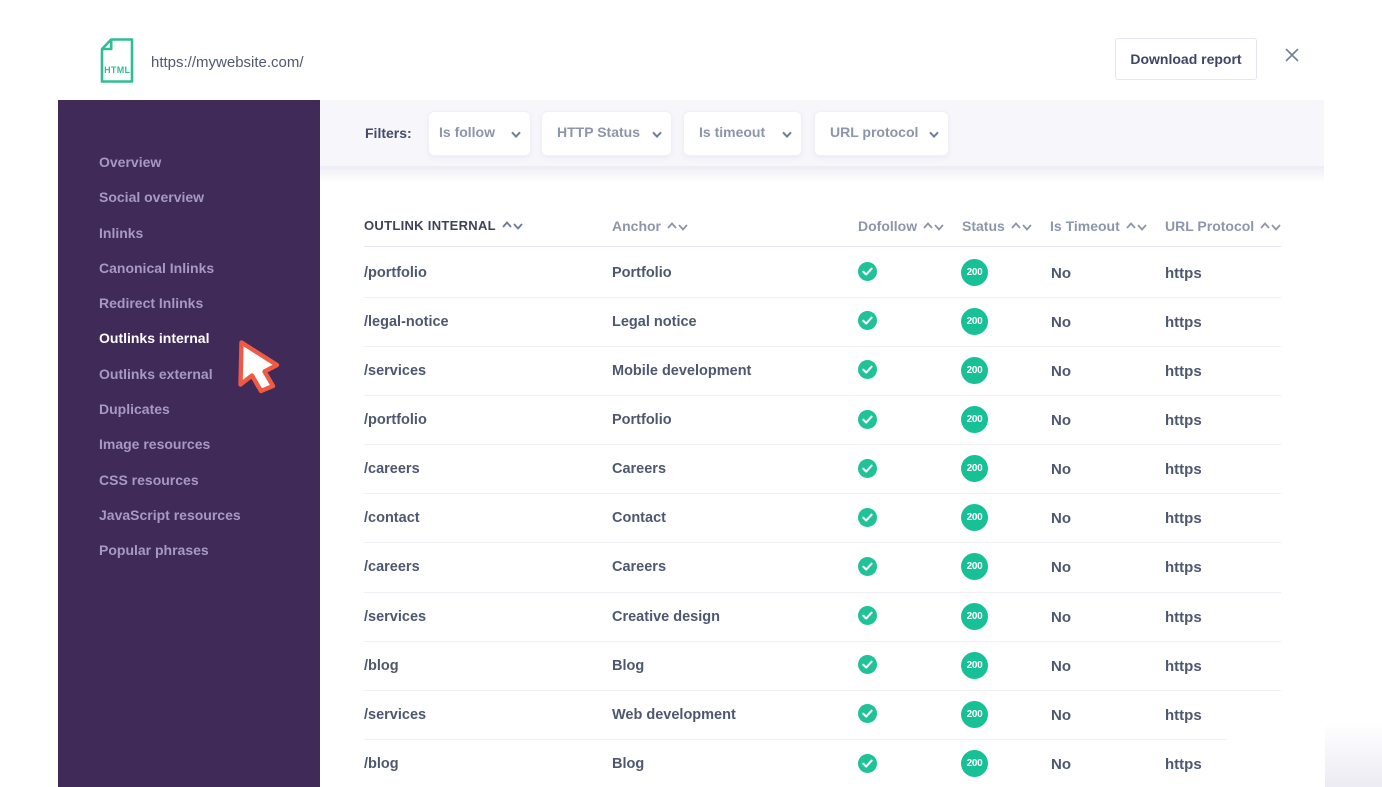 The height and width of the screenshot is (787, 1382). What do you see at coordinates (117, 70) in the screenshot?
I see `svg-text: HTML` at bounding box center [117, 70].